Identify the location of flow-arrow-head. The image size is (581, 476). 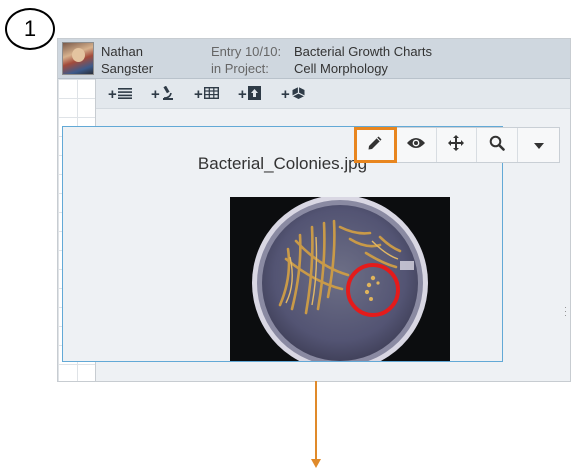
(316, 463).